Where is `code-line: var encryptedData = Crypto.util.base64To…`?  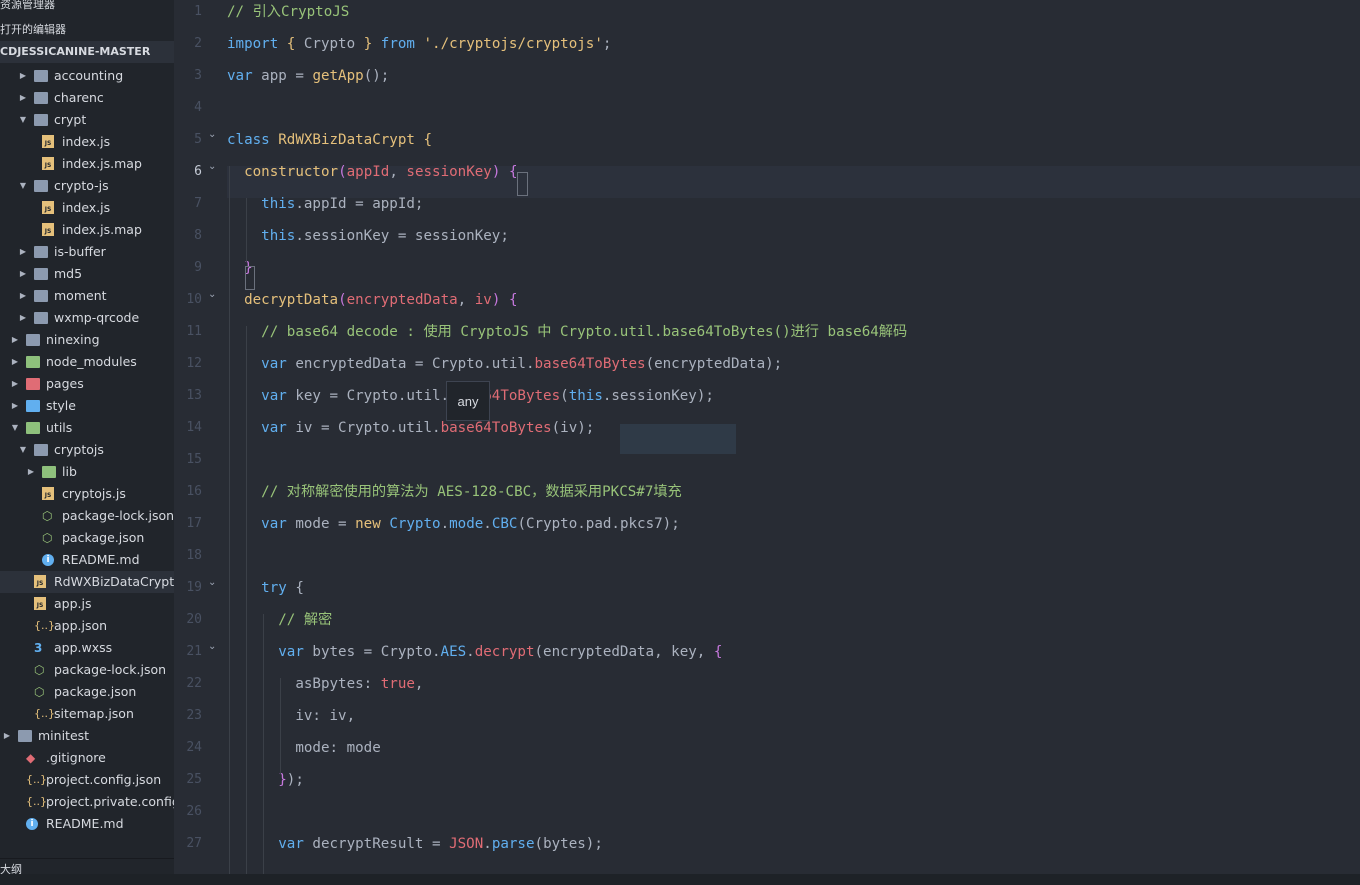 code-line: var encryptedData = Crypto.util.base64To… is located at coordinates (504, 358).